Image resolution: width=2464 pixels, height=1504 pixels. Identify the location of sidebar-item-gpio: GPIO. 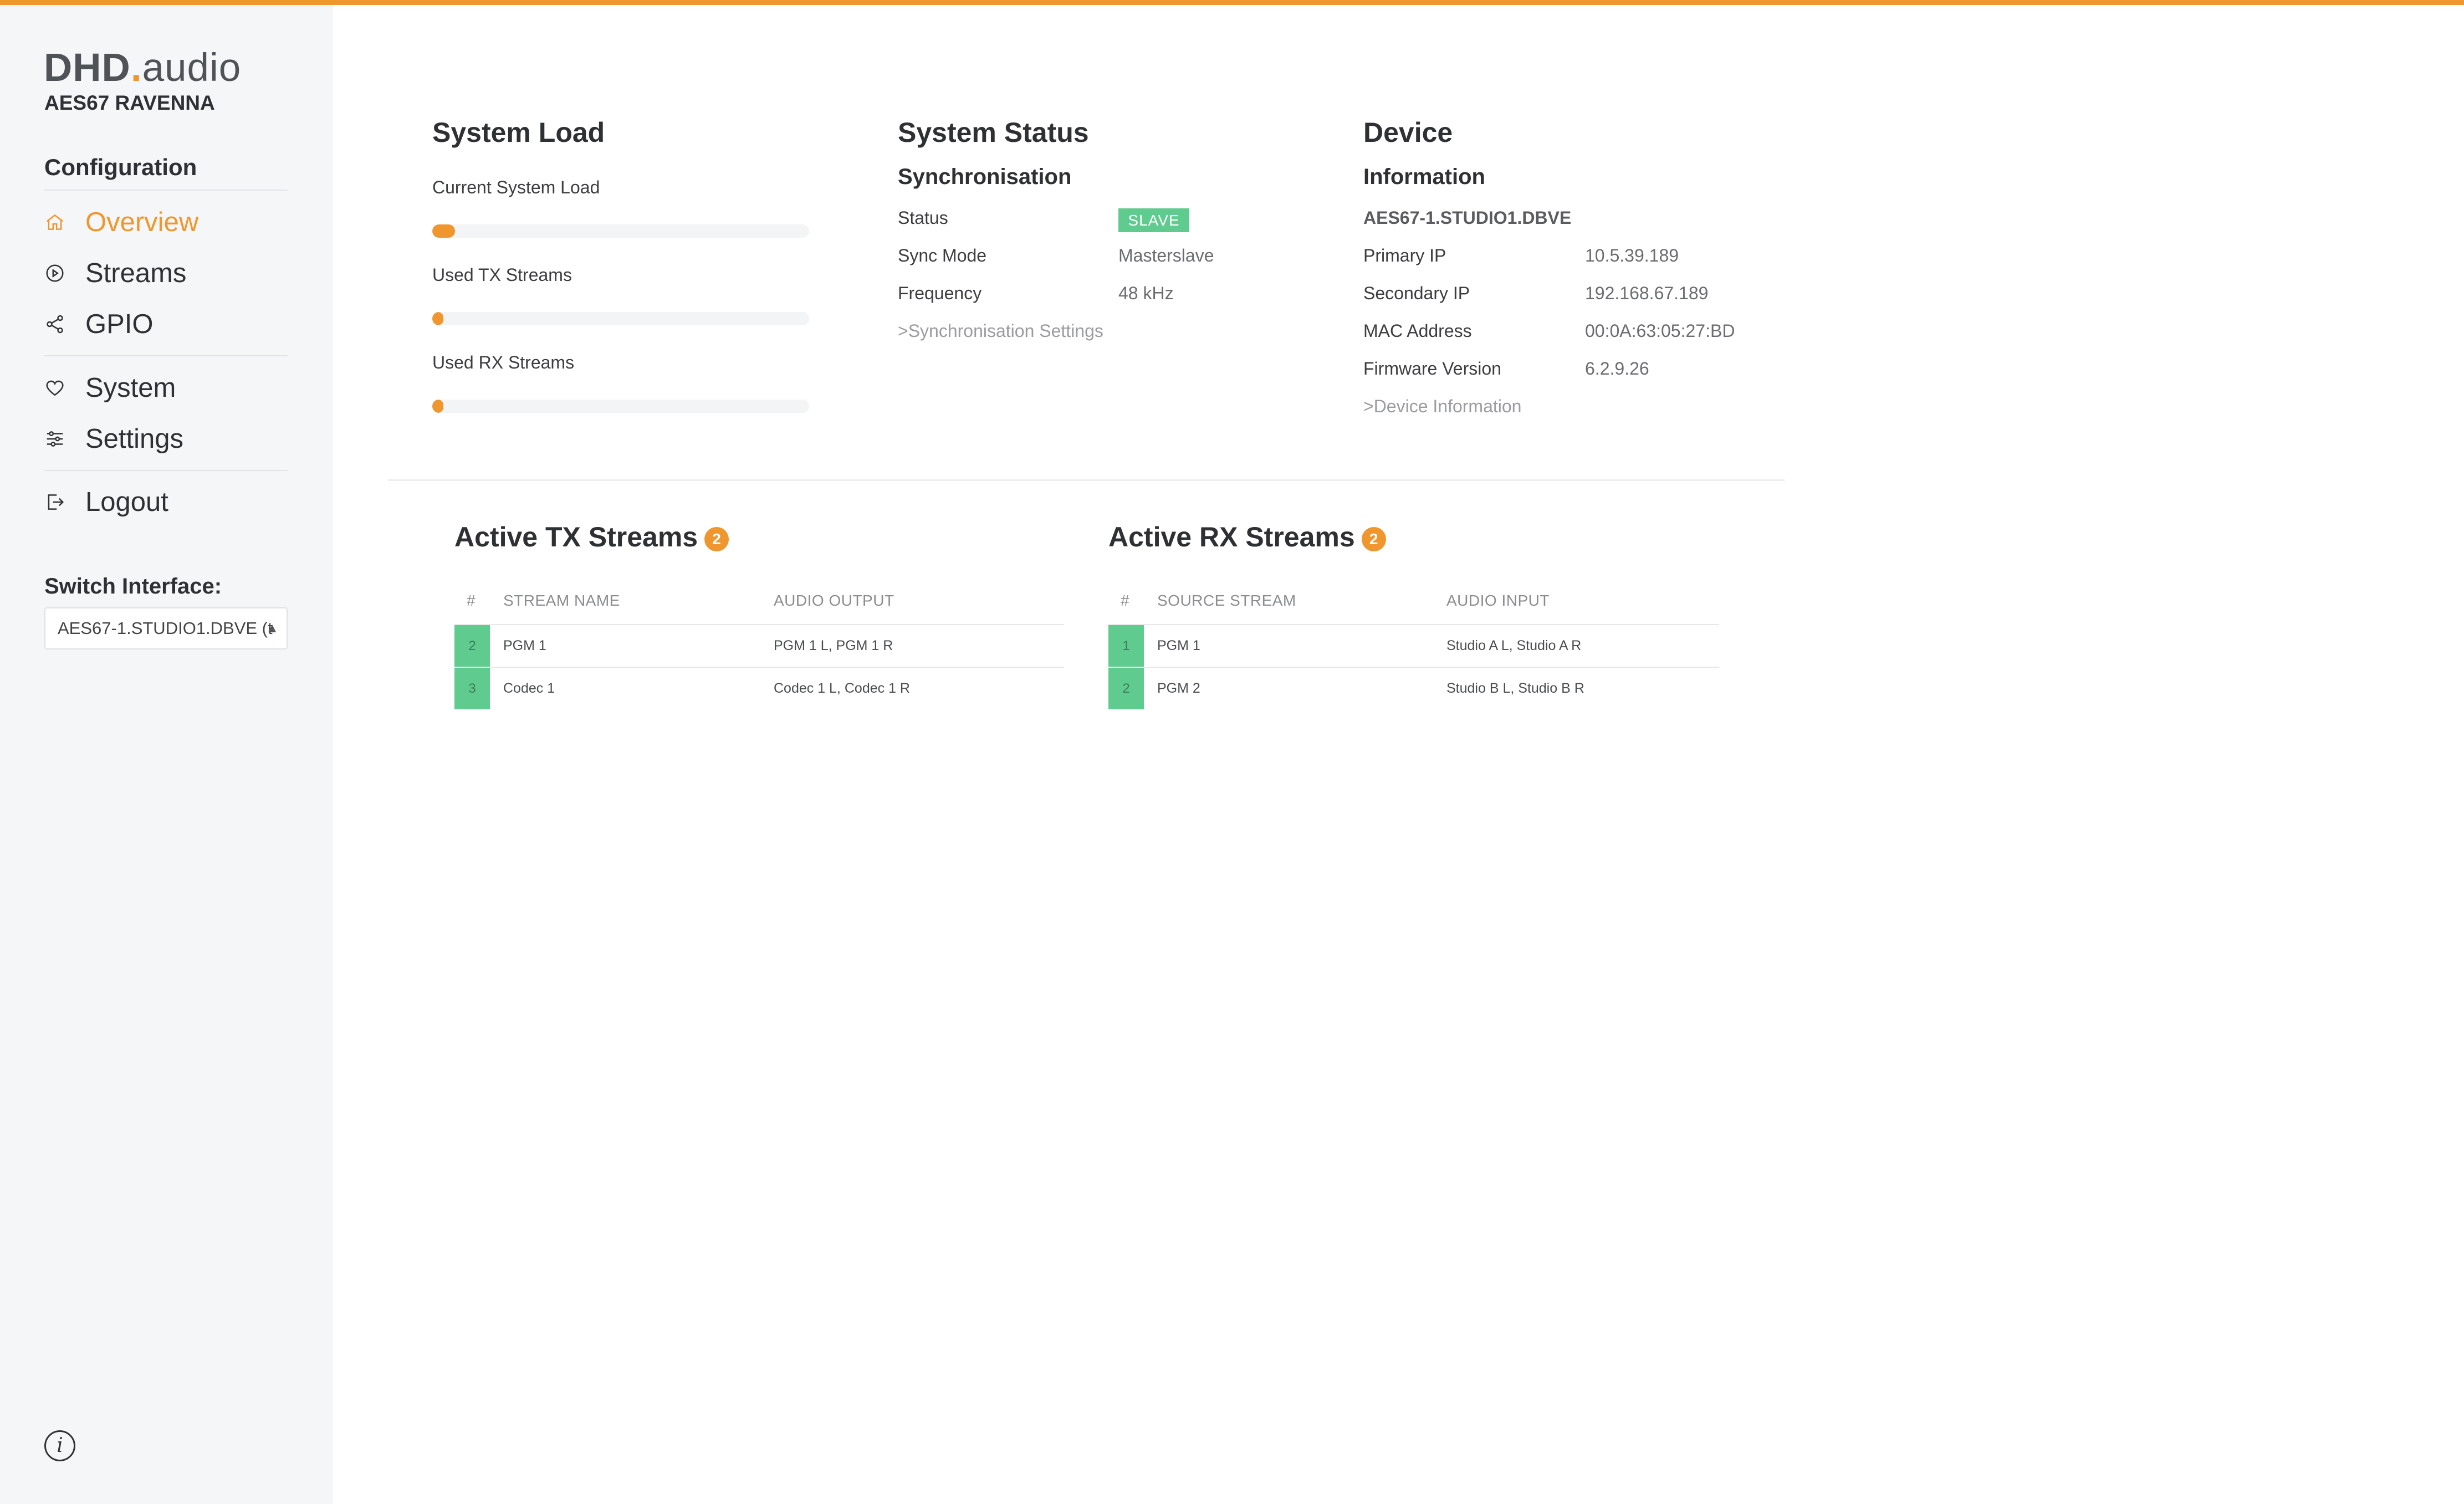
(98, 324).